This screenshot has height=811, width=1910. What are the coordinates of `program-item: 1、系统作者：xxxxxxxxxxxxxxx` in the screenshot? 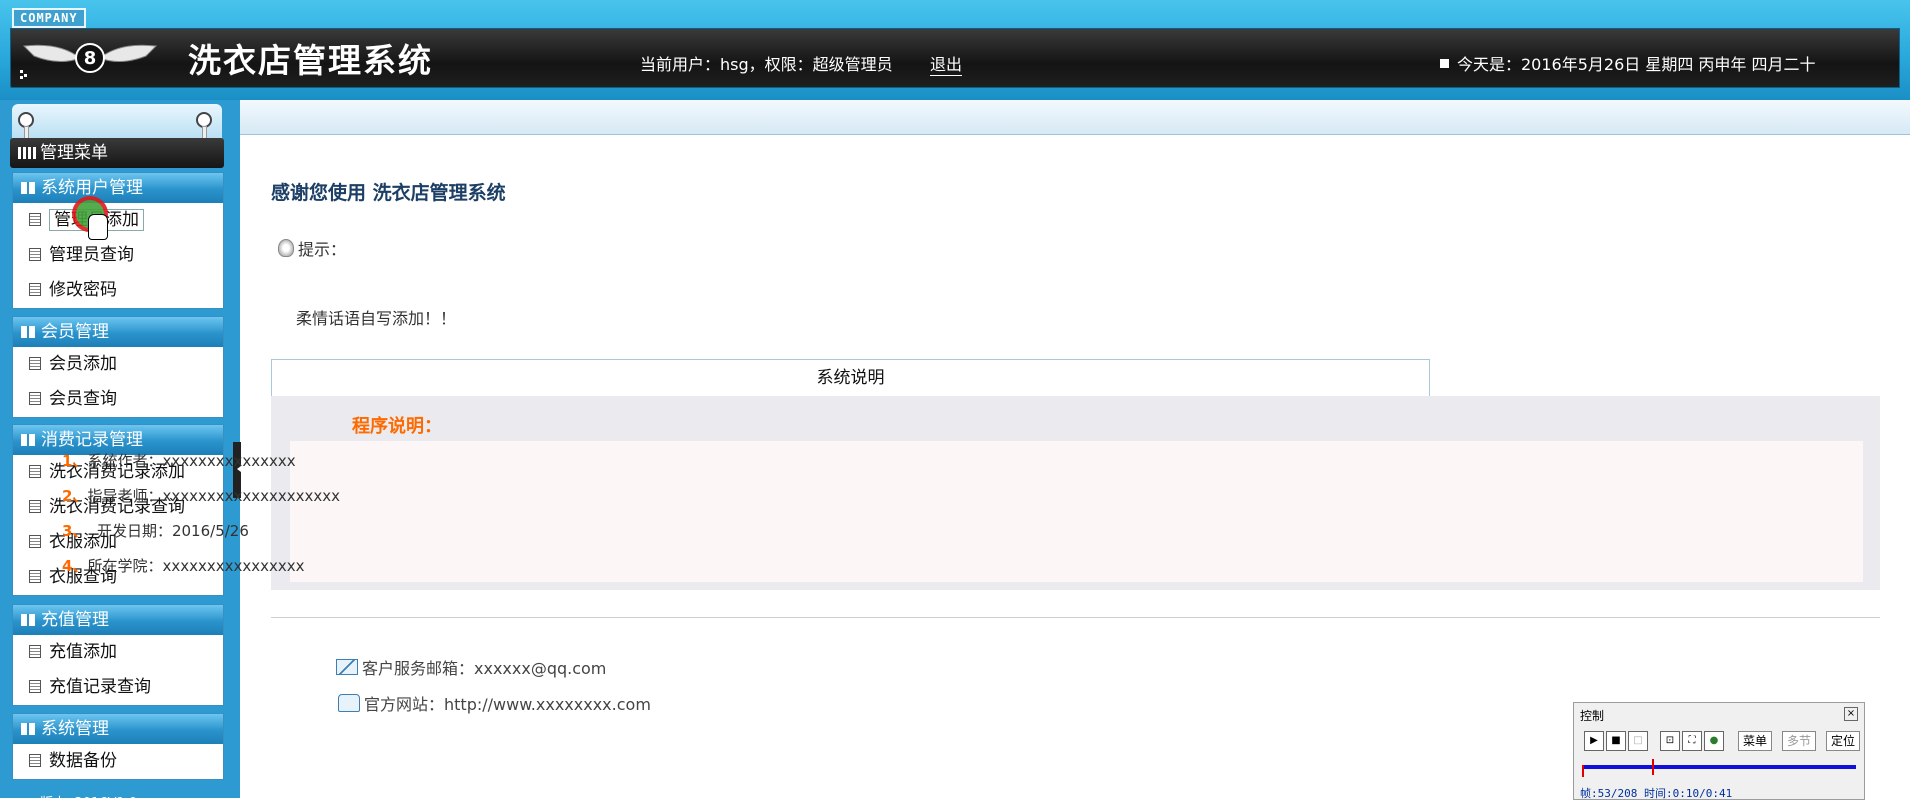 It's located at (179, 461).